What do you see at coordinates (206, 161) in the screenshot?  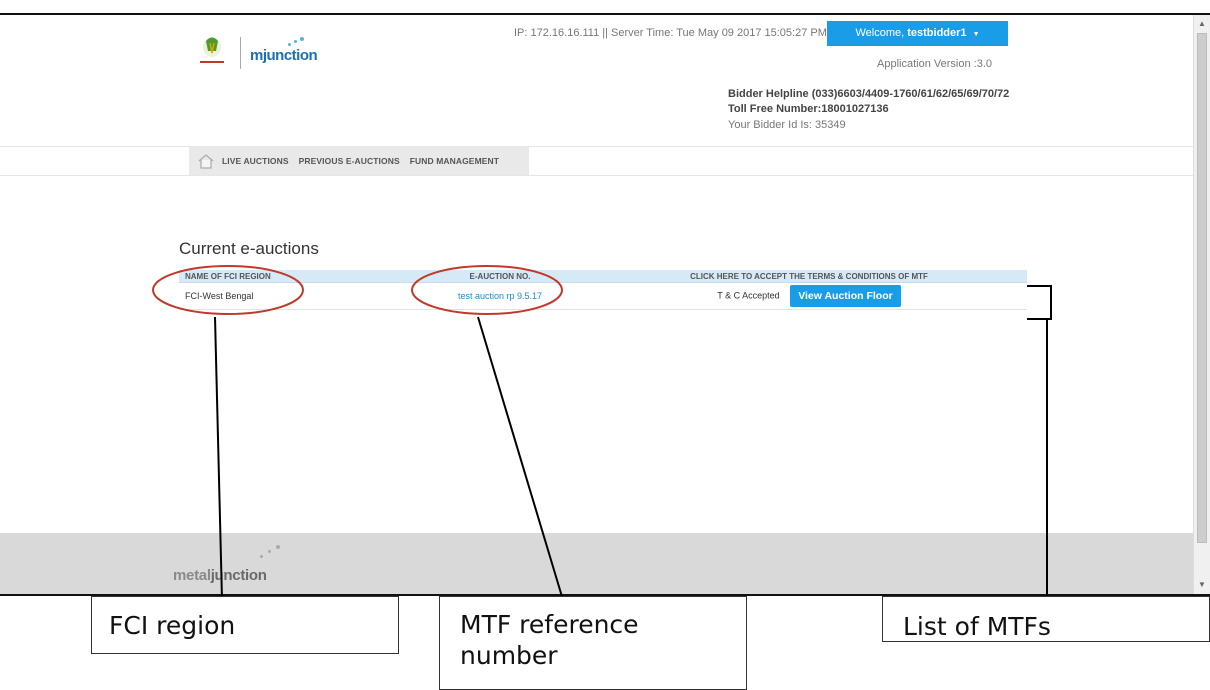 I see `home-icon` at bounding box center [206, 161].